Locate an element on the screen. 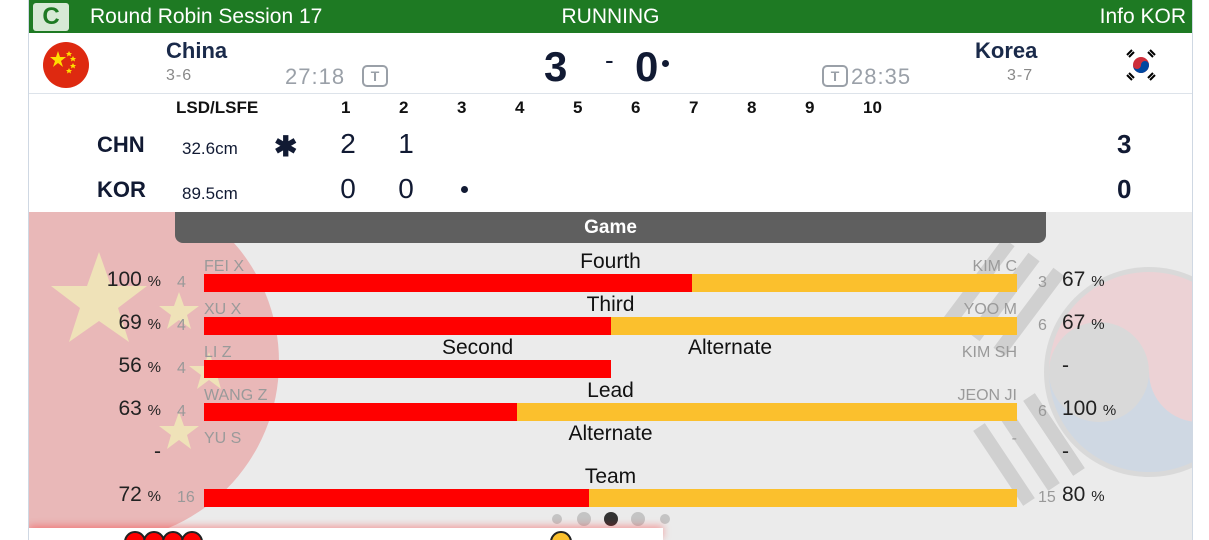 The width and height of the screenshot is (1209, 540). game-tab-header: Game is located at coordinates (610, 227).